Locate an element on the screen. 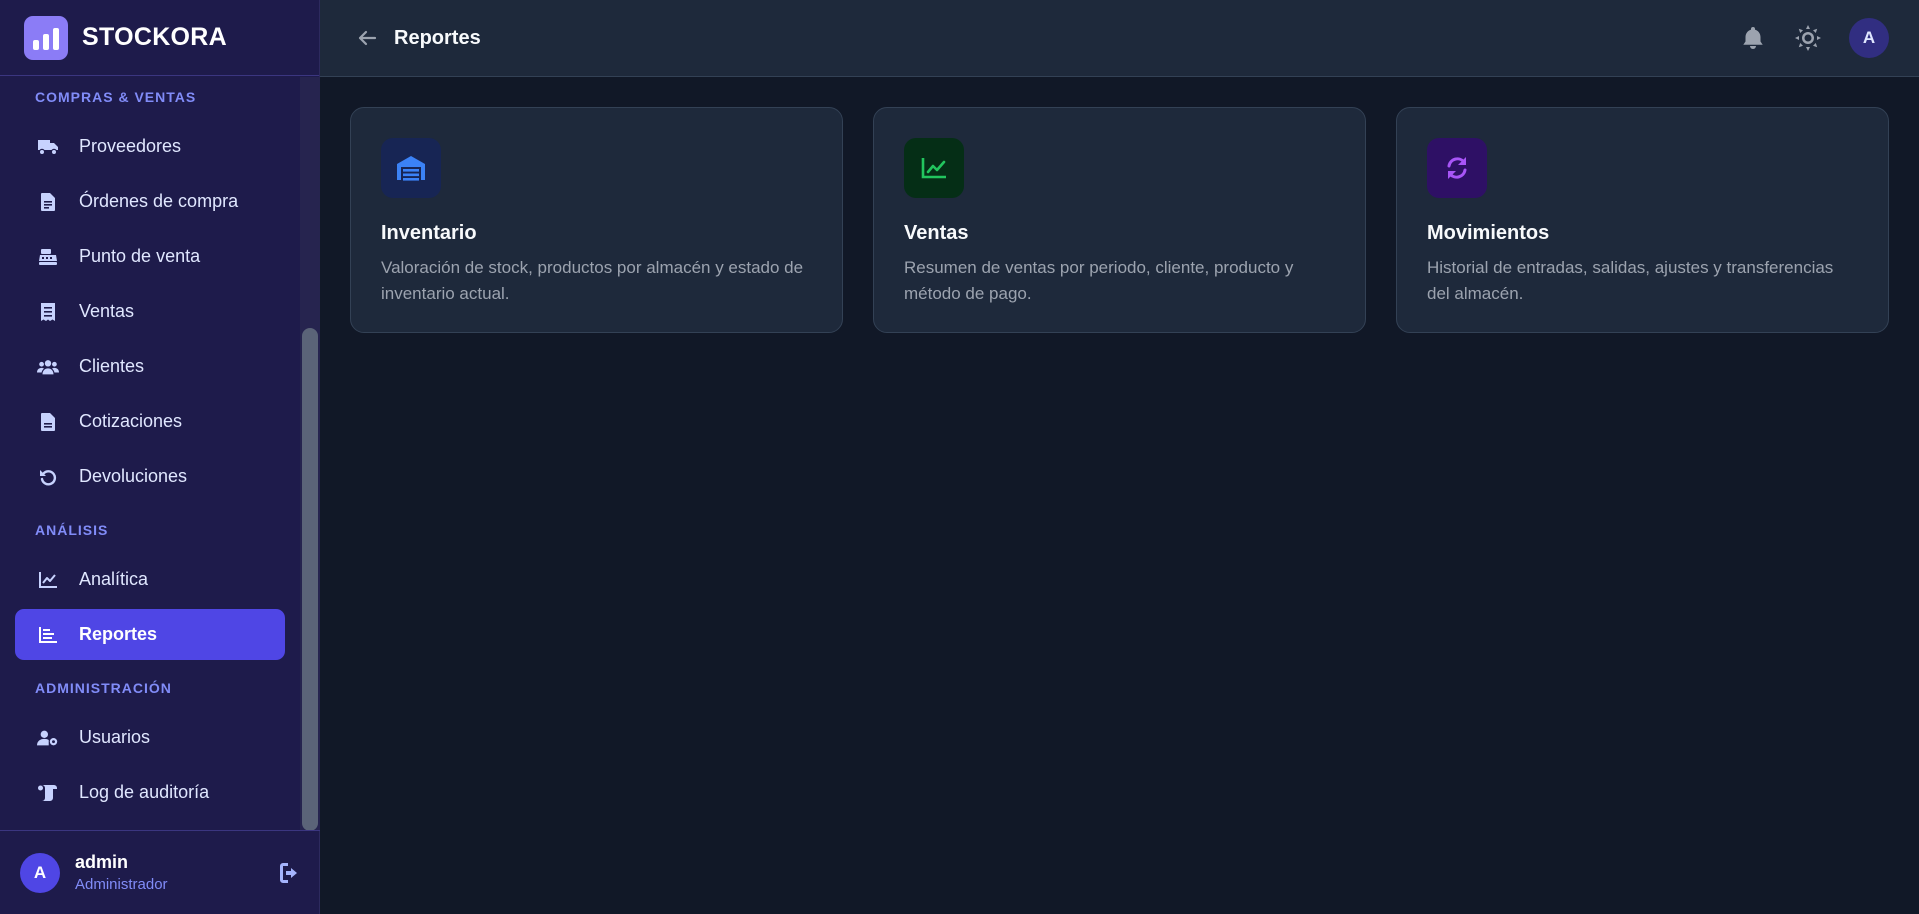 Image resolution: width=1919 pixels, height=914 pixels. sidebar-item-usuarios: Usuarios is located at coordinates (150, 737).